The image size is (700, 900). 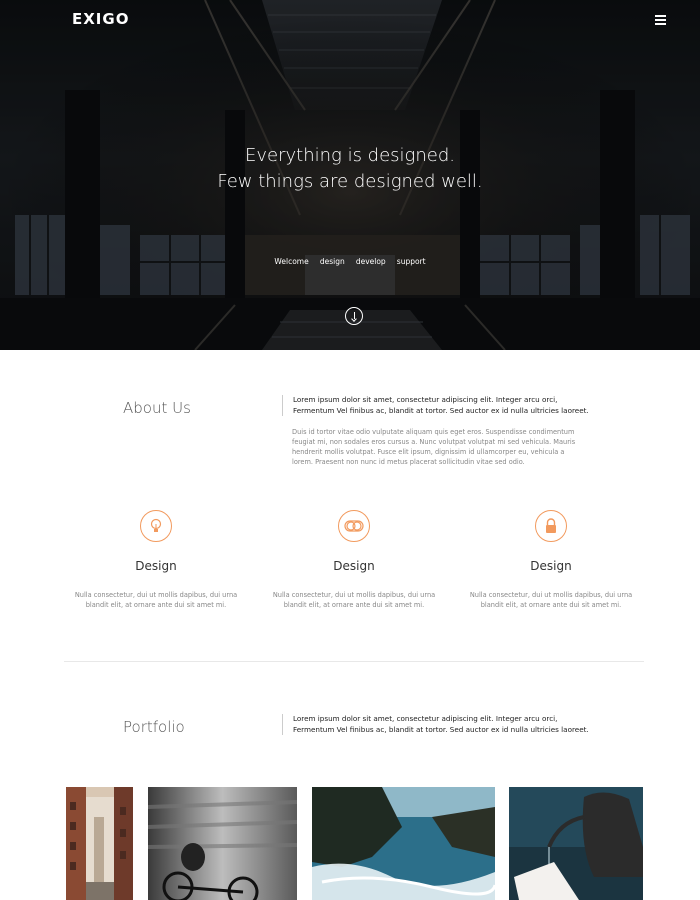 I want to click on portfolio-divider-line, so click(x=282, y=724).